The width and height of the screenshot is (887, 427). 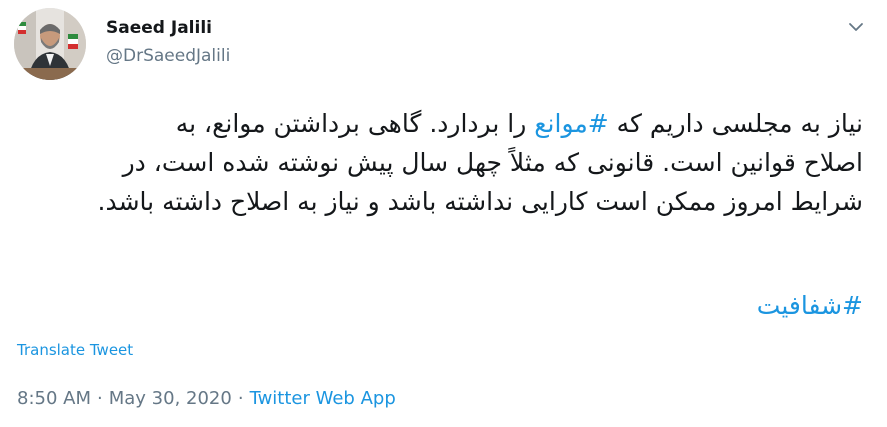 What do you see at coordinates (323, 398) in the screenshot?
I see `tweet-source-link: Twitter Web App` at bounding box center [323, 398].